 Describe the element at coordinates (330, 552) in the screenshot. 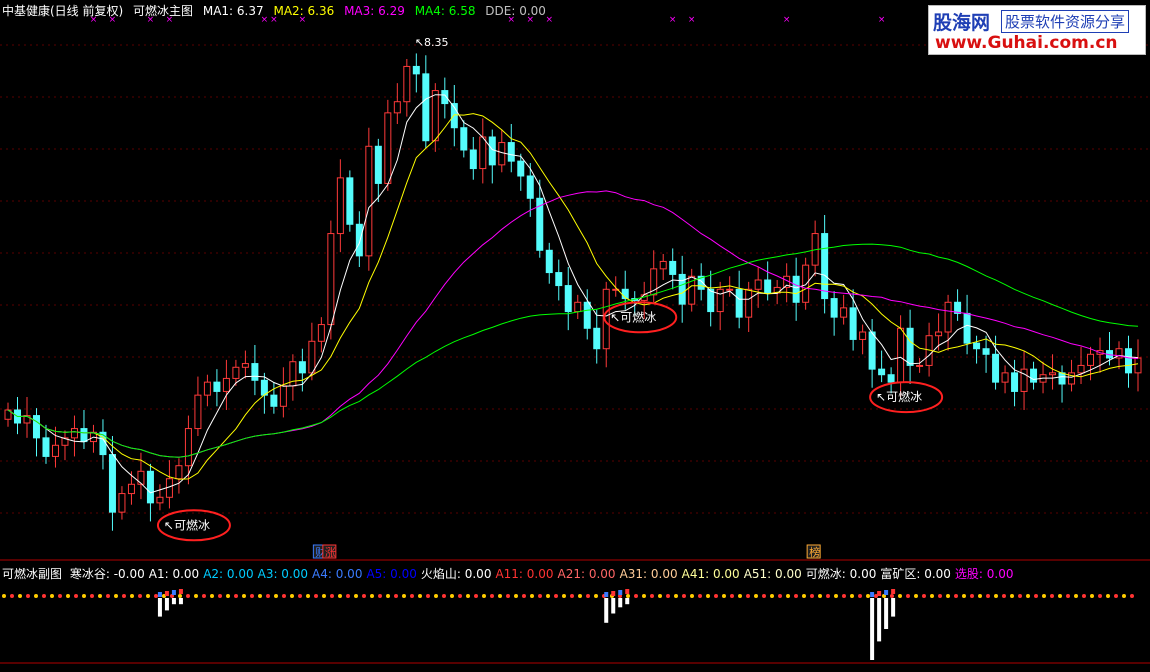

I see `tag-label: 涨` at that location.